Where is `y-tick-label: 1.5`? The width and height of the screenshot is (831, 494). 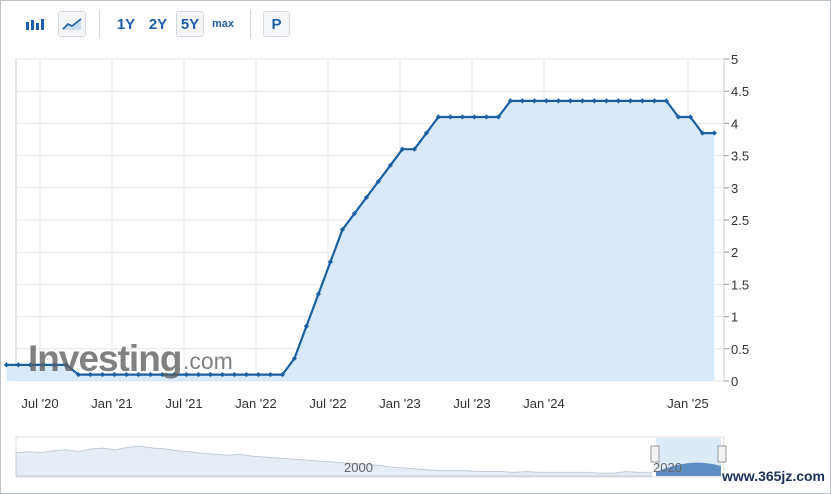 y-tick-label: 1.5 is located at coordinates (740, 284).